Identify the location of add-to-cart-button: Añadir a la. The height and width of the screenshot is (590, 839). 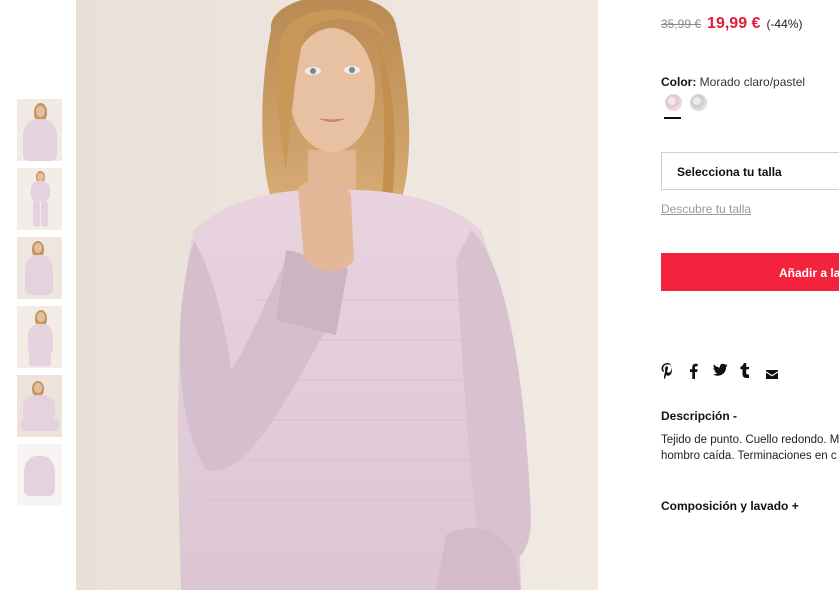
(750, 272).